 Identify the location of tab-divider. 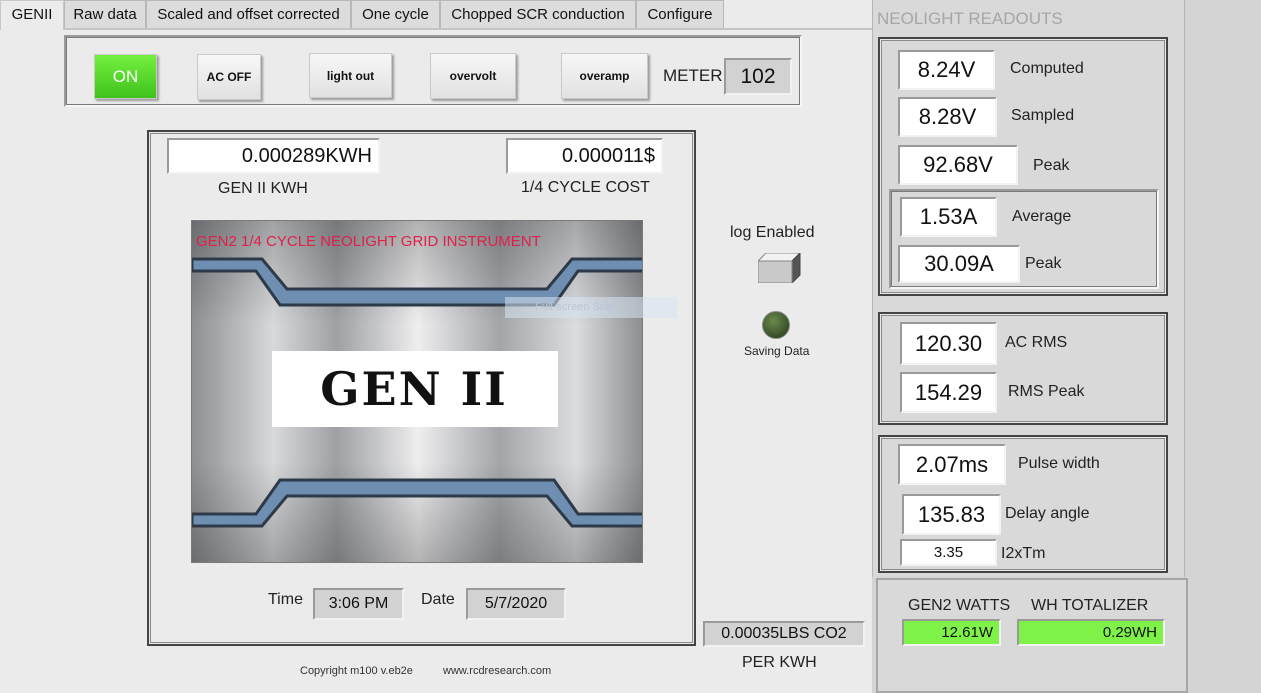
(468, 29).